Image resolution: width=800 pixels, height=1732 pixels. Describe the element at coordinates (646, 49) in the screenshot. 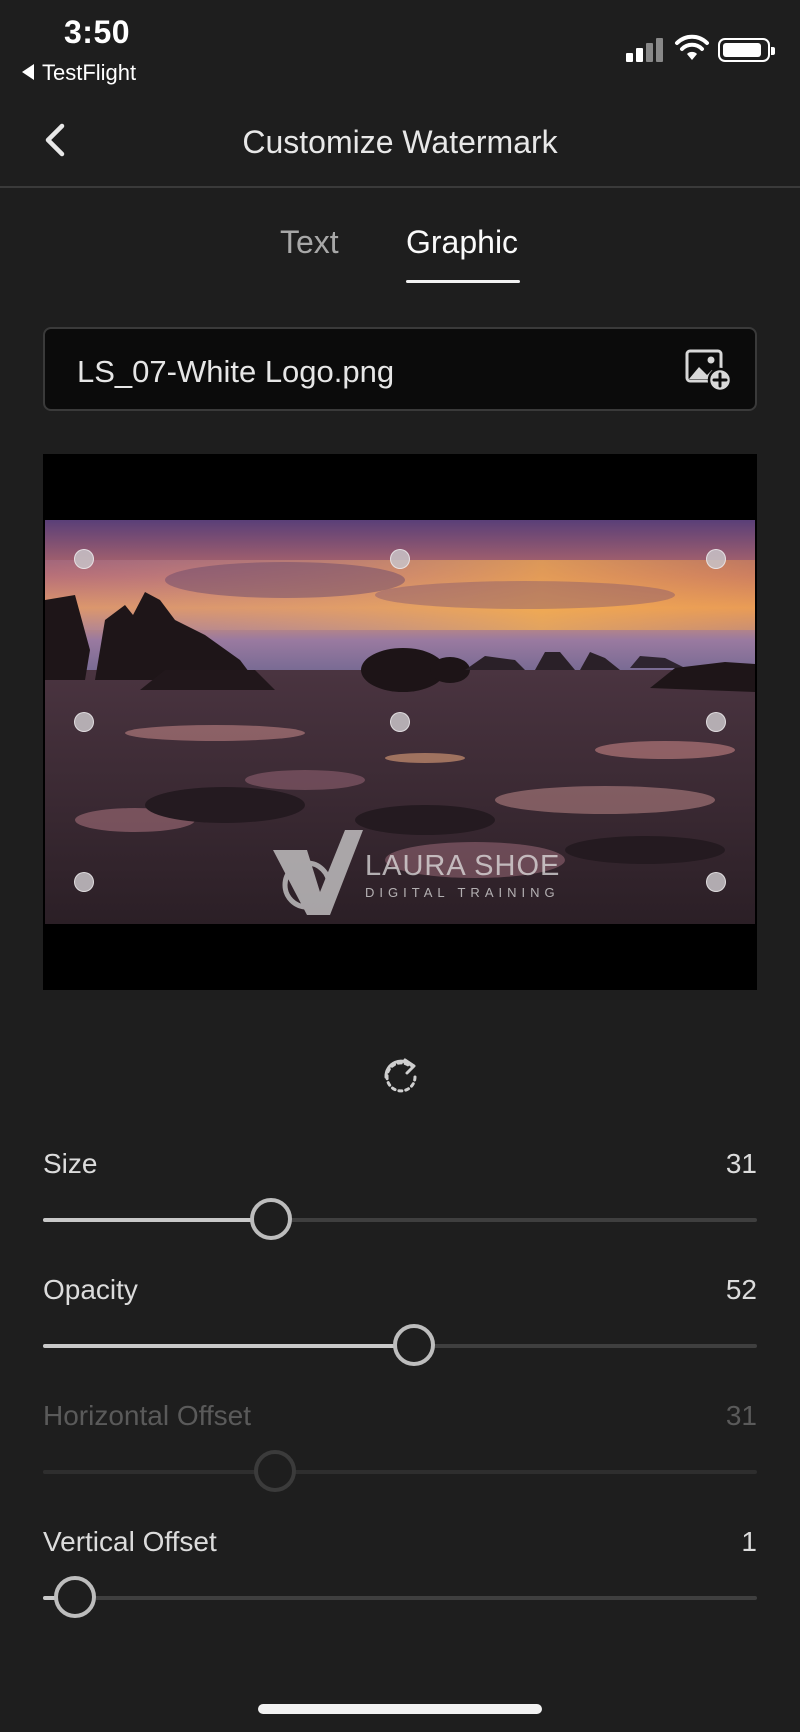

I see `cellular-signal-icon` at that location.